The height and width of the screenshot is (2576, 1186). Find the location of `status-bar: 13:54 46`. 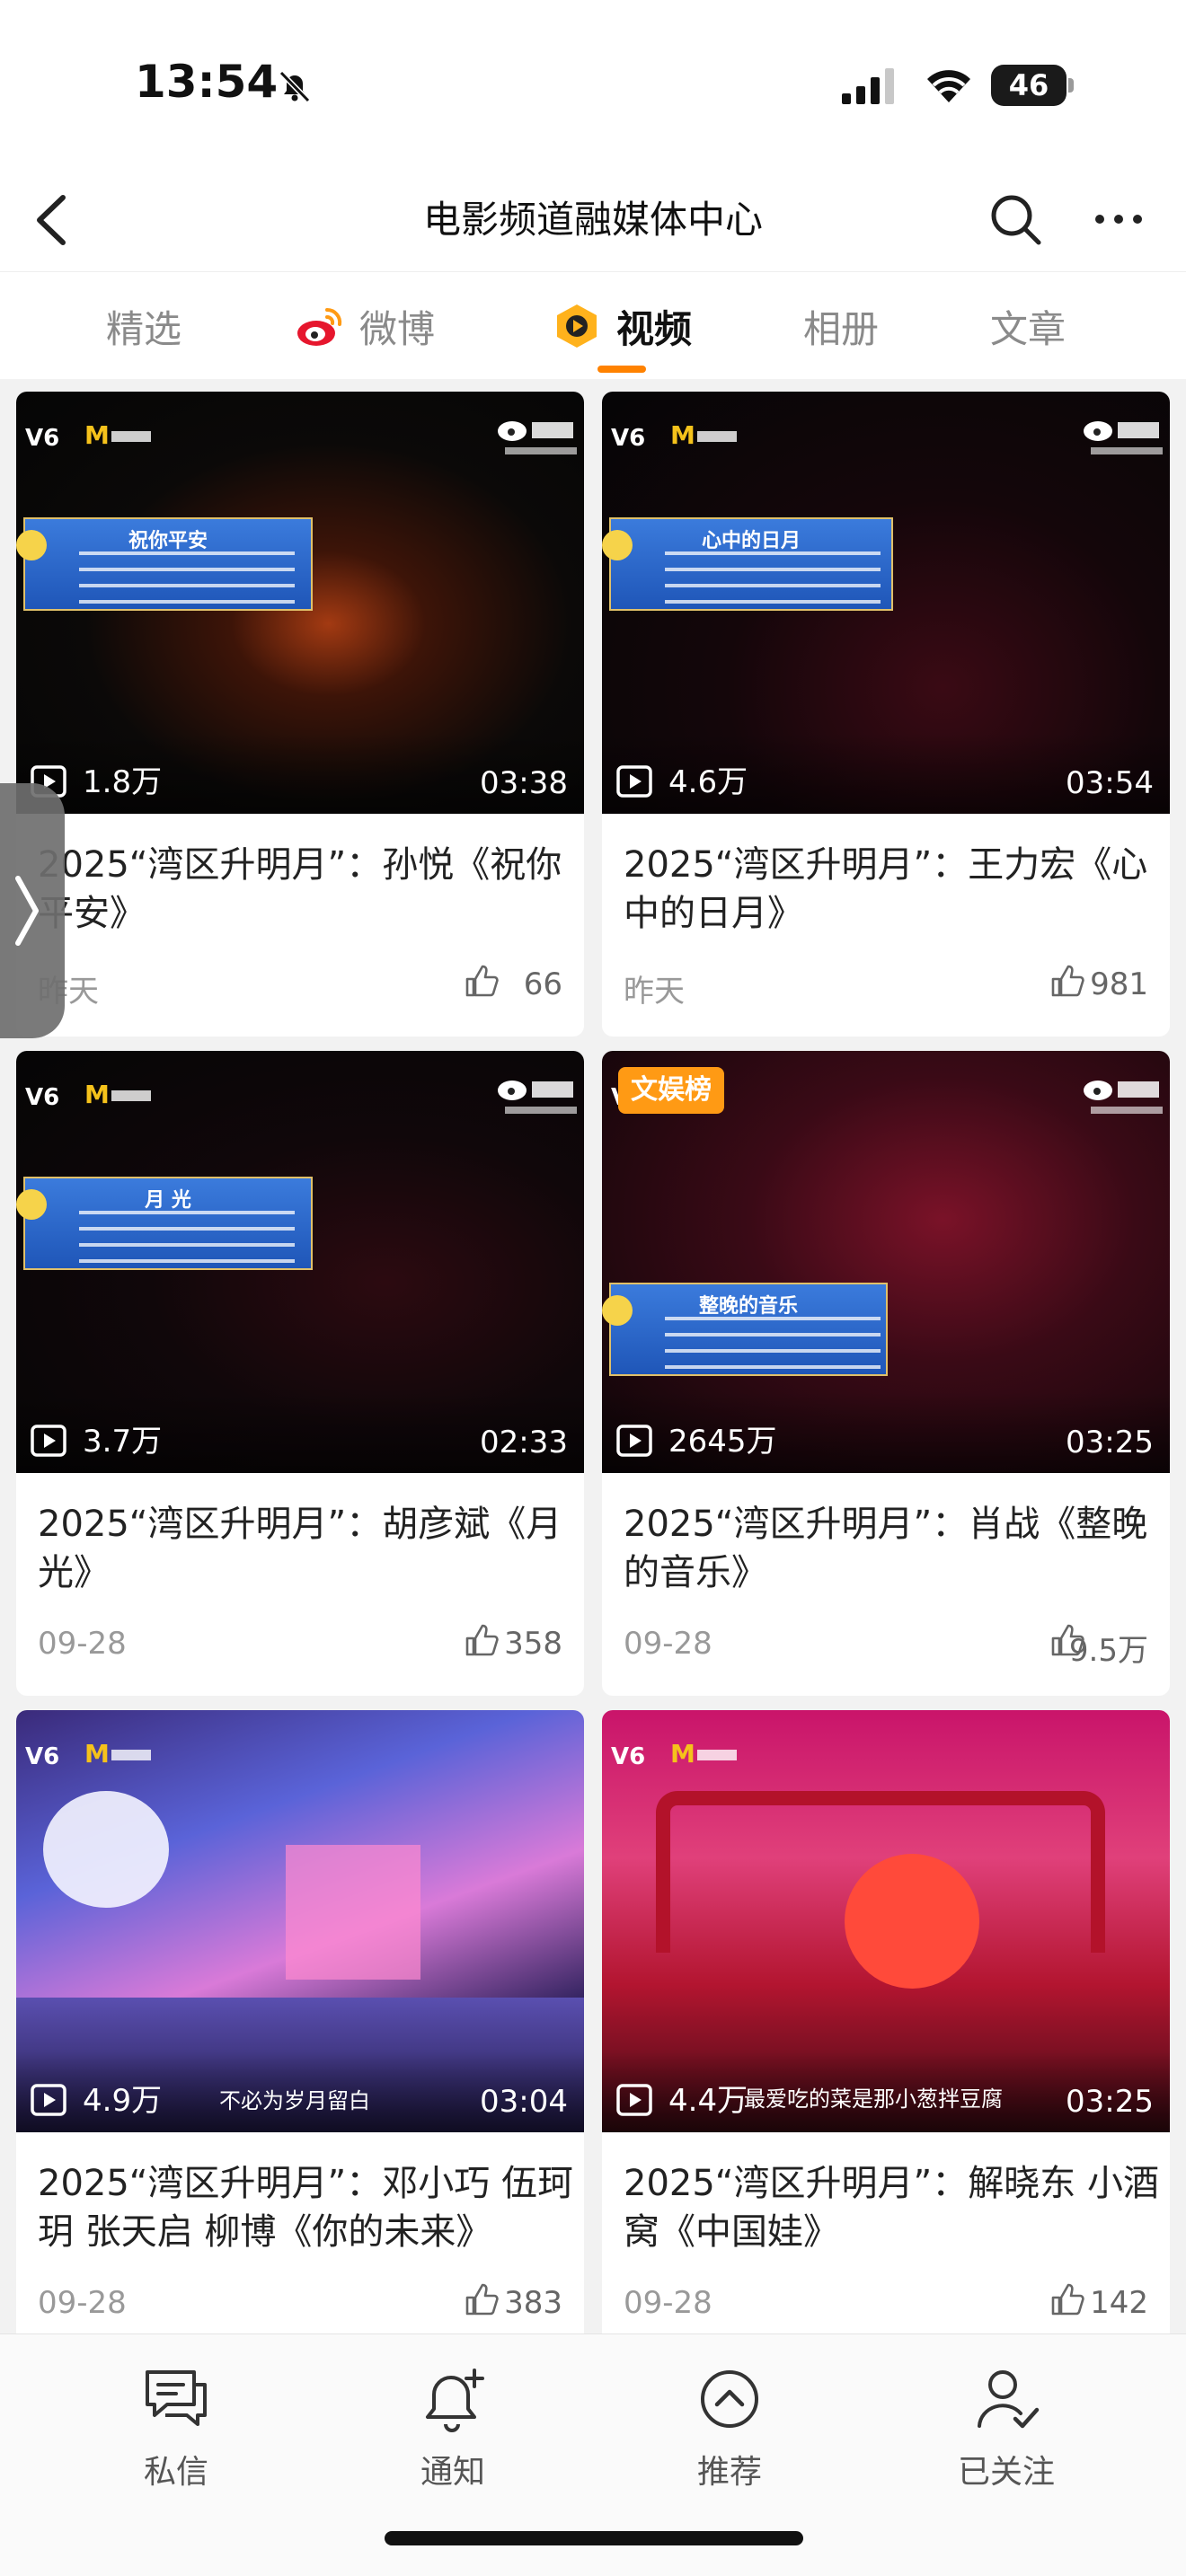

status-bar: 13:54 46 is located at coordinates (593, 85).